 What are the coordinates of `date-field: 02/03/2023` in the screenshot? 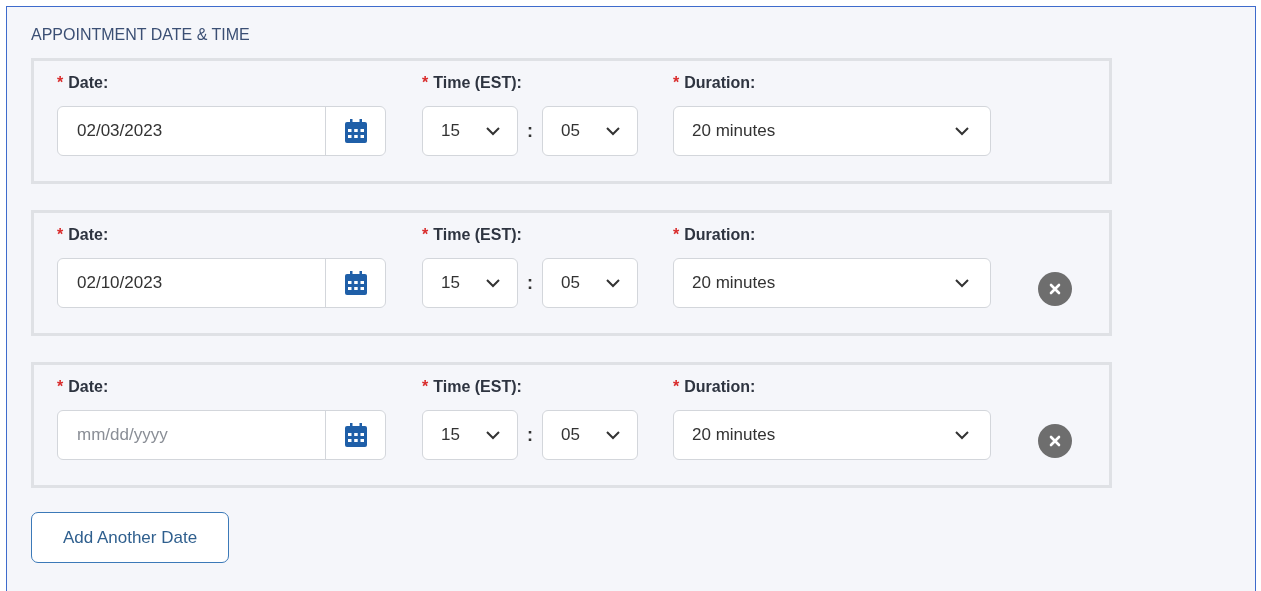 It's located at (221, 131).